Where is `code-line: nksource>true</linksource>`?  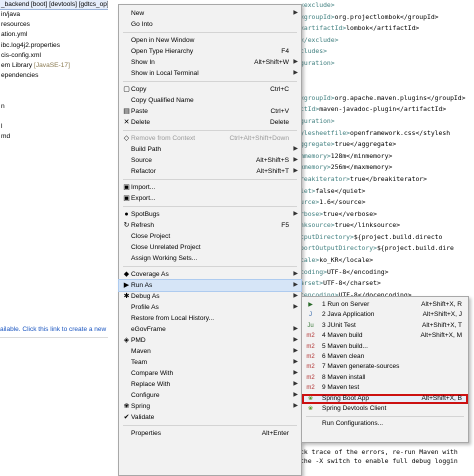 code-line: nksource>true</linksource> is located at coordinates (387, 226).